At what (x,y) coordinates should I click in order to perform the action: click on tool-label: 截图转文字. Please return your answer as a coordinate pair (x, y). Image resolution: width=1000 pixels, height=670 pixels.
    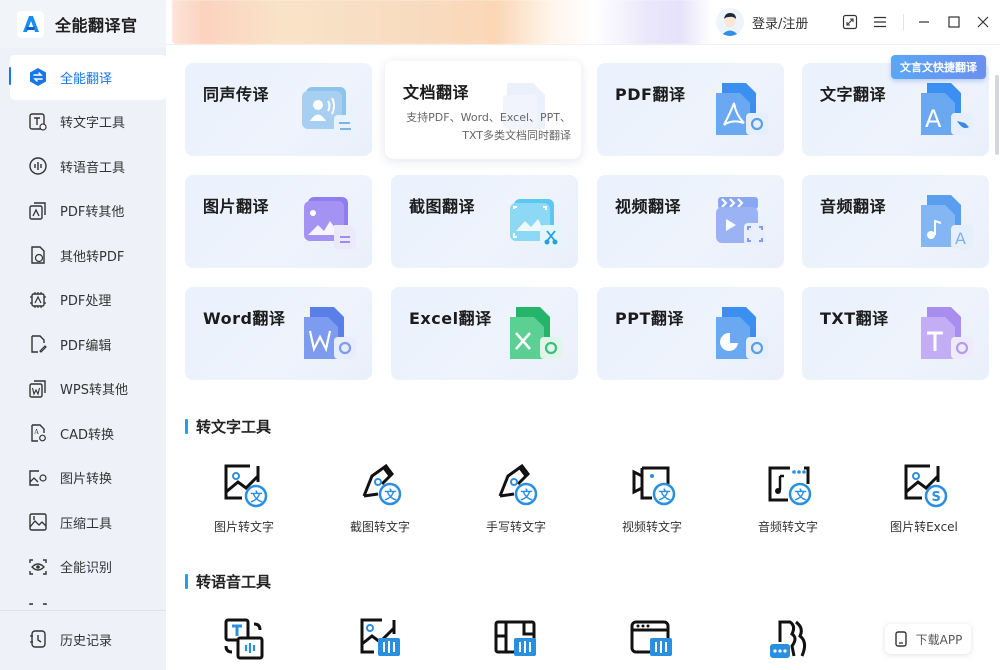
    Looking at the image, I should click on (379, 527).